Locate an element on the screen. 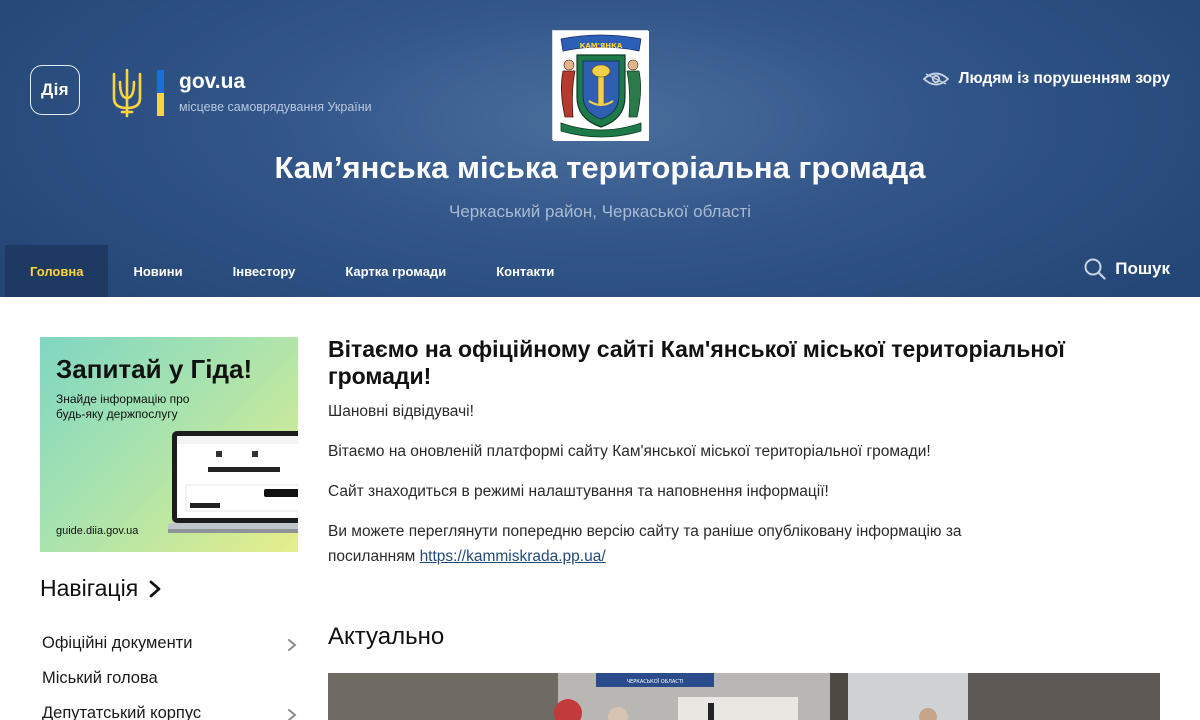 The width and height of the screenshot is (1200, 720). sidebar-item-label: Офіційні документи is located at coordinates (117, 643).